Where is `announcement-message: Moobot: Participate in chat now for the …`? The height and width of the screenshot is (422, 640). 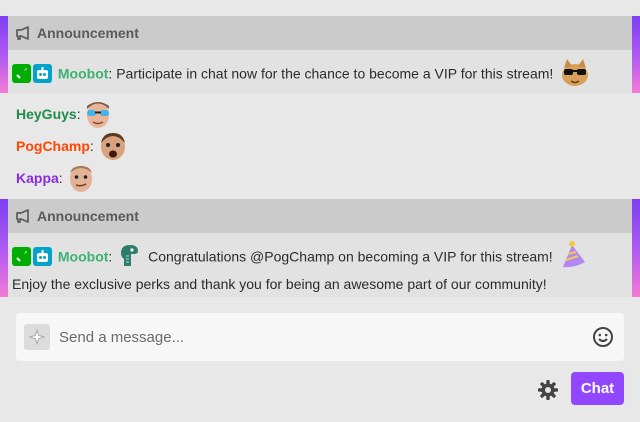 announcement-message: Moobot: Participate in chat now for the … is located at coordinates (320, 71).